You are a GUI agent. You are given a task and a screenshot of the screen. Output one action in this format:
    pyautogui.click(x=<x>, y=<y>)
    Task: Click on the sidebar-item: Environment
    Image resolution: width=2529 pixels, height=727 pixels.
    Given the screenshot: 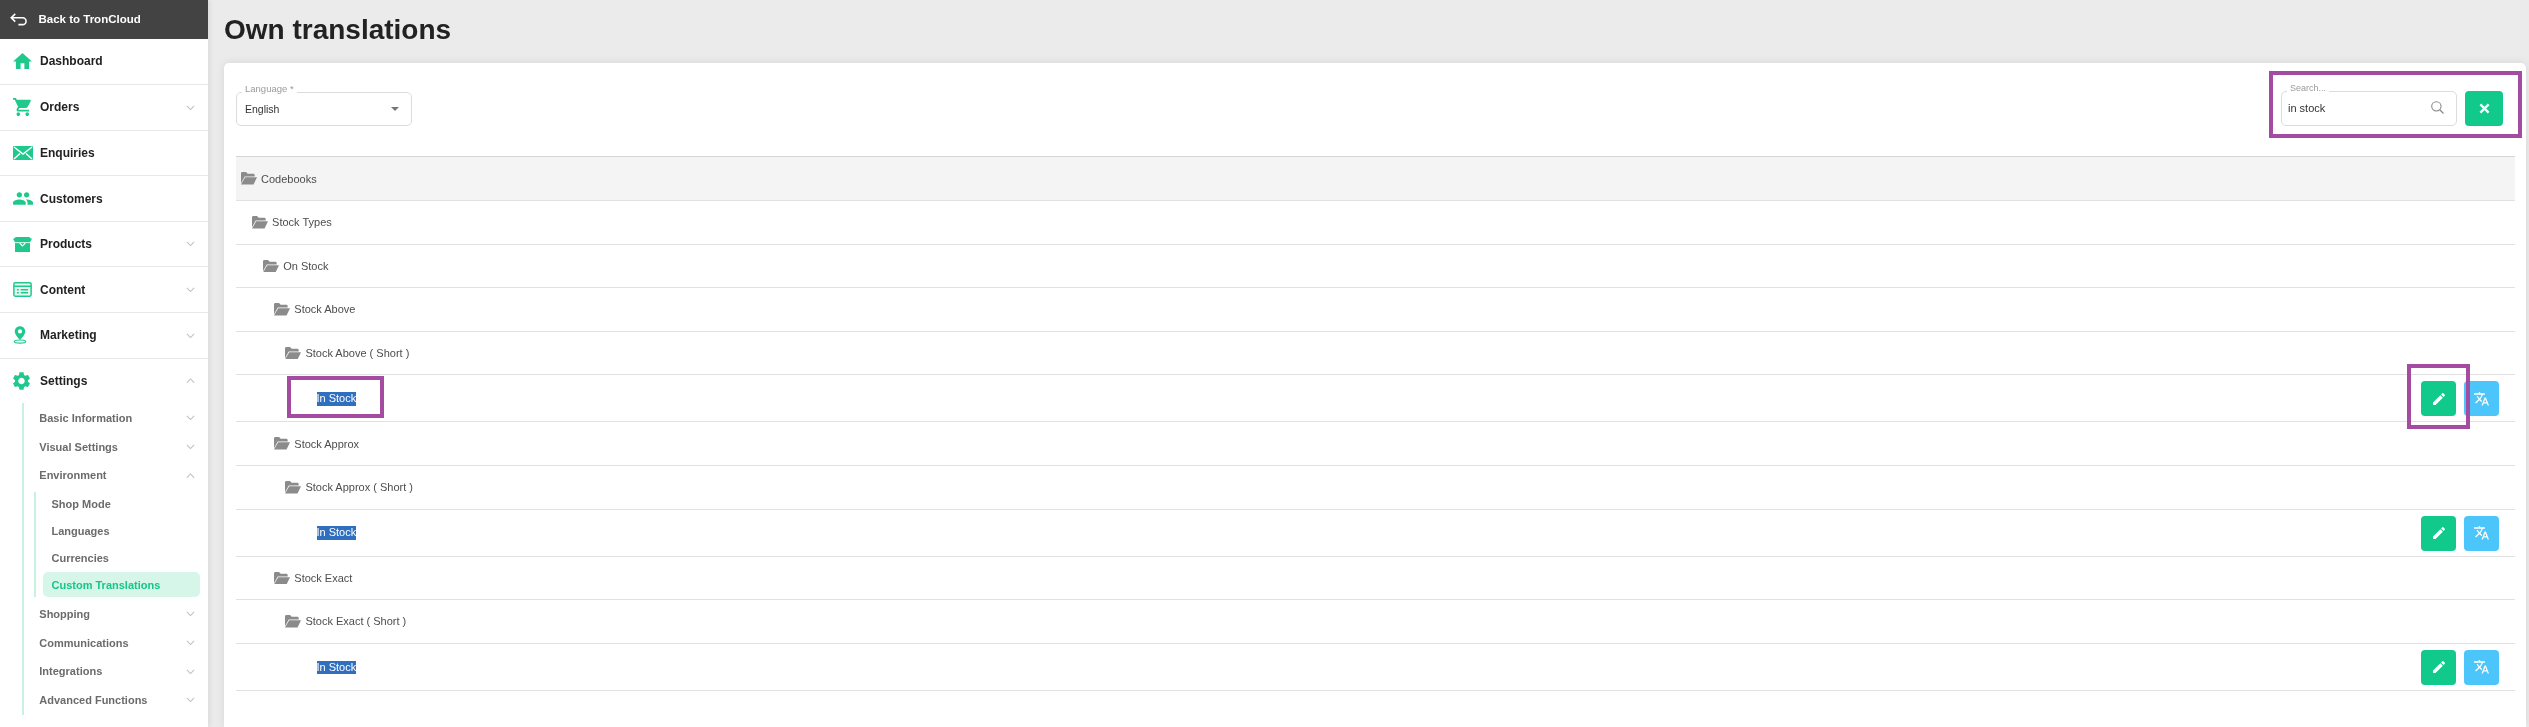 What is the action you would take?
    pyautogui.click(x=116, y=475)
    